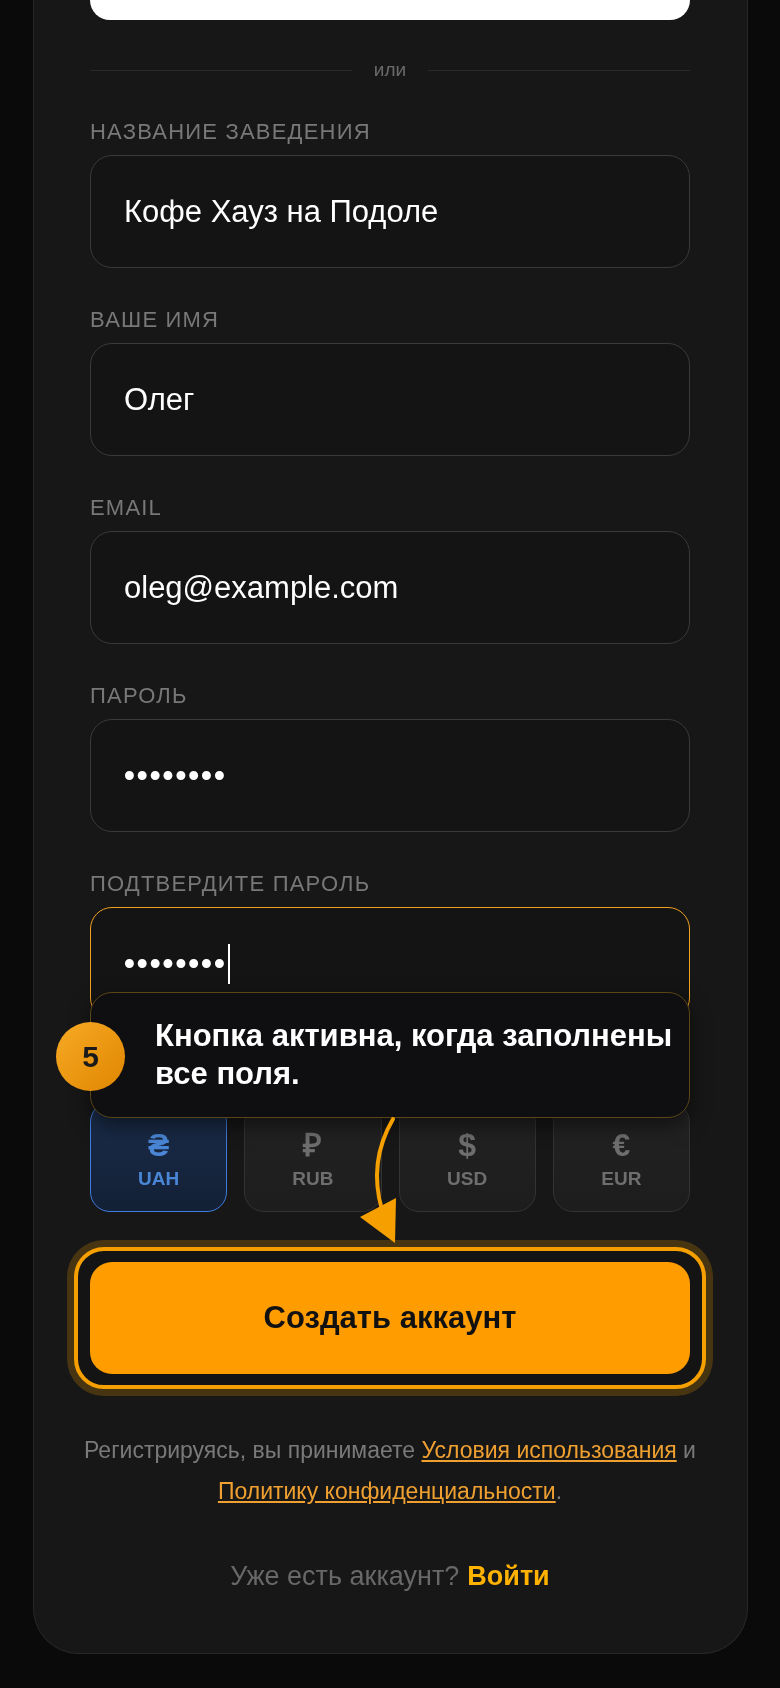 This screenshot has height=1688, width=780. I want to click on input-field: Кофе Хауз на Подоле, so click(390, 211).